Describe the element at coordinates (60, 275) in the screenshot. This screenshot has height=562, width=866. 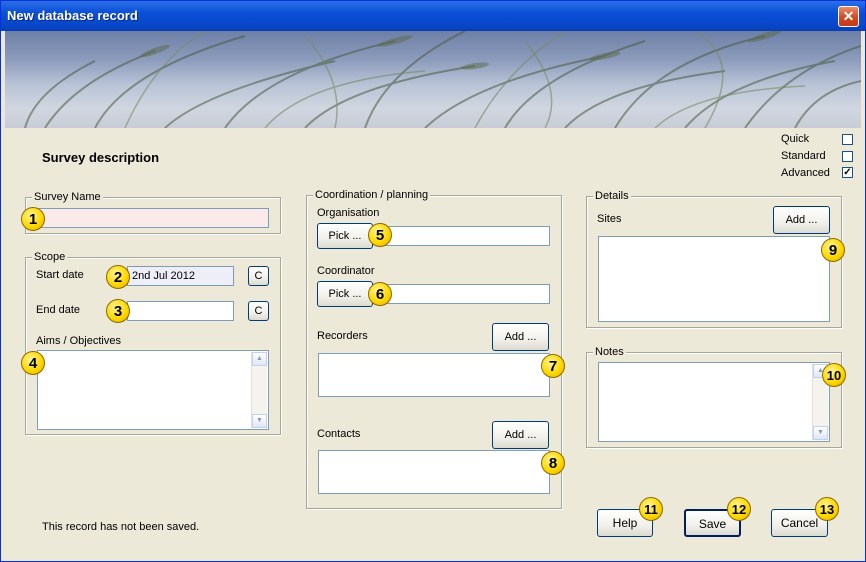
I see `start-date-label: Start date` at that location.